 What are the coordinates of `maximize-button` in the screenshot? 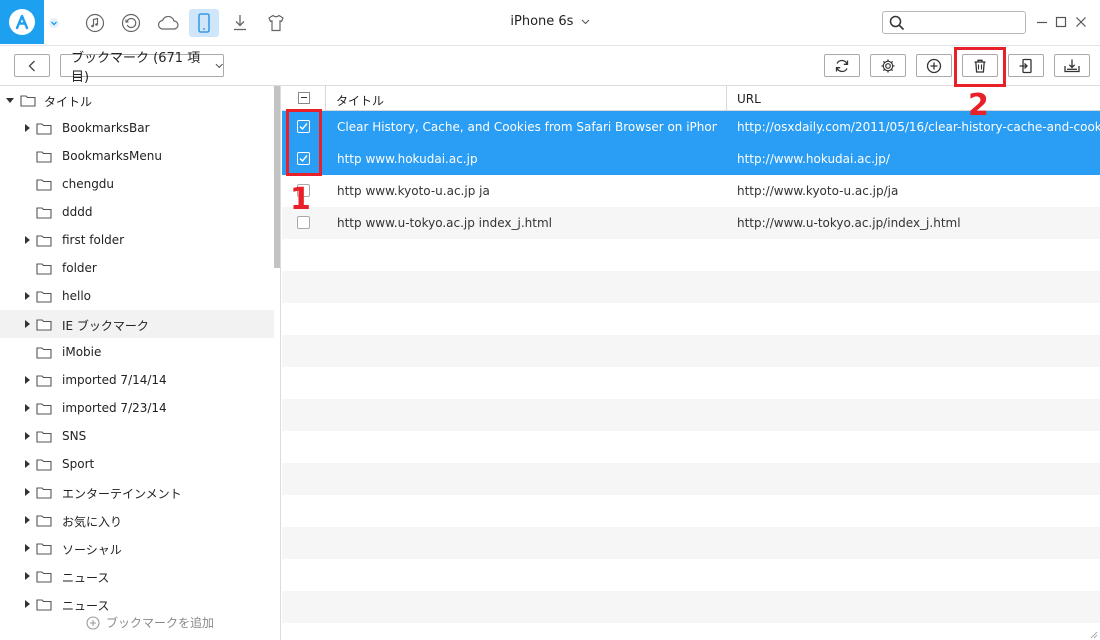 It's located at (1061, 22).